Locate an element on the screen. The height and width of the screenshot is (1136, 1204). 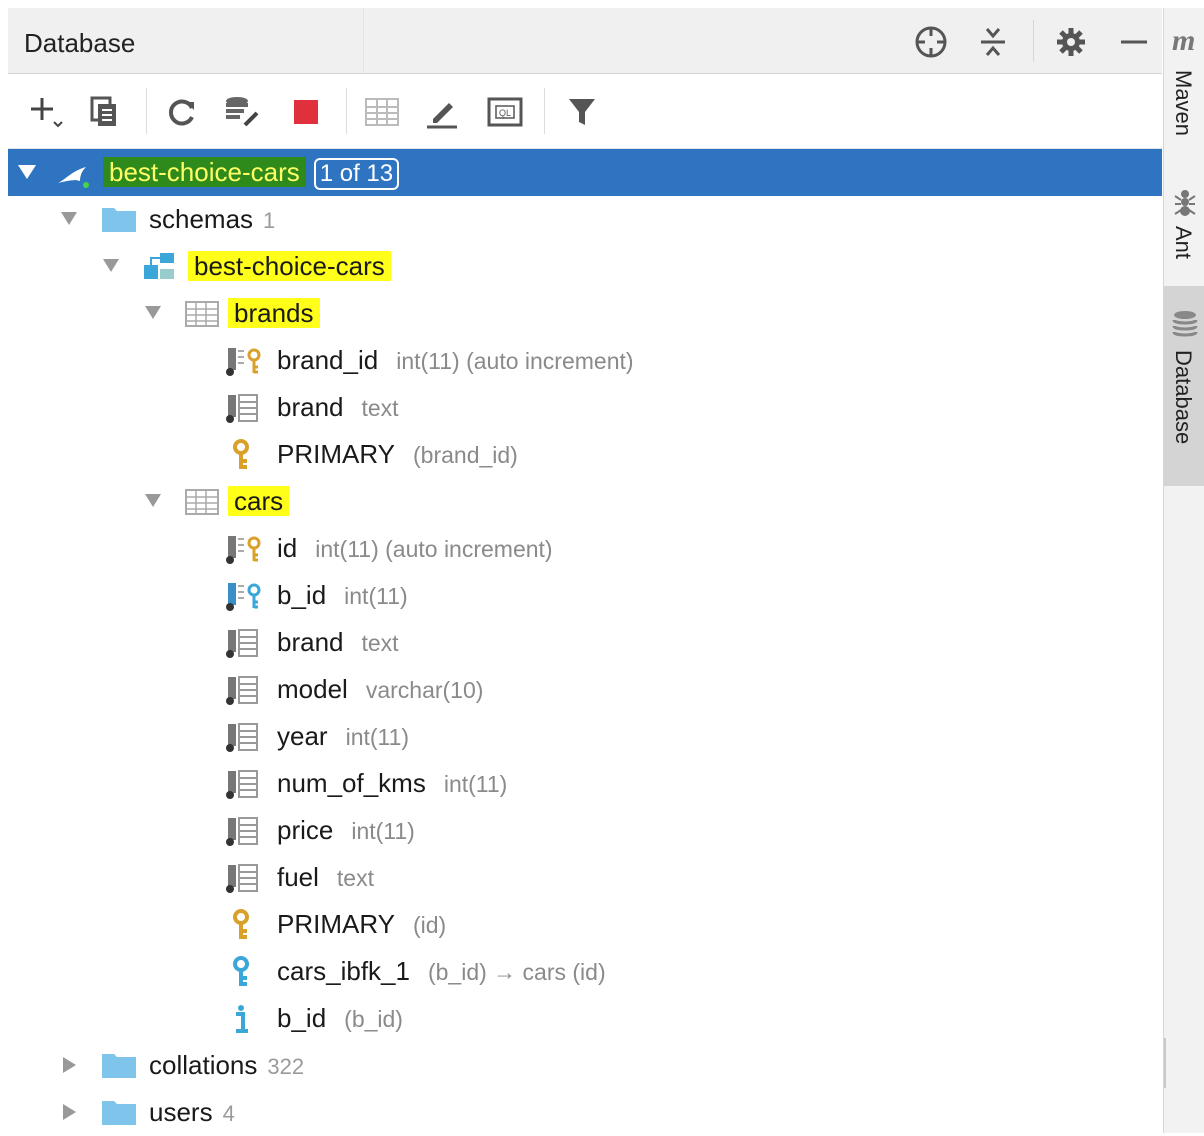
tree-row-collations: collations 322 is located at coordinates (585, 1065).